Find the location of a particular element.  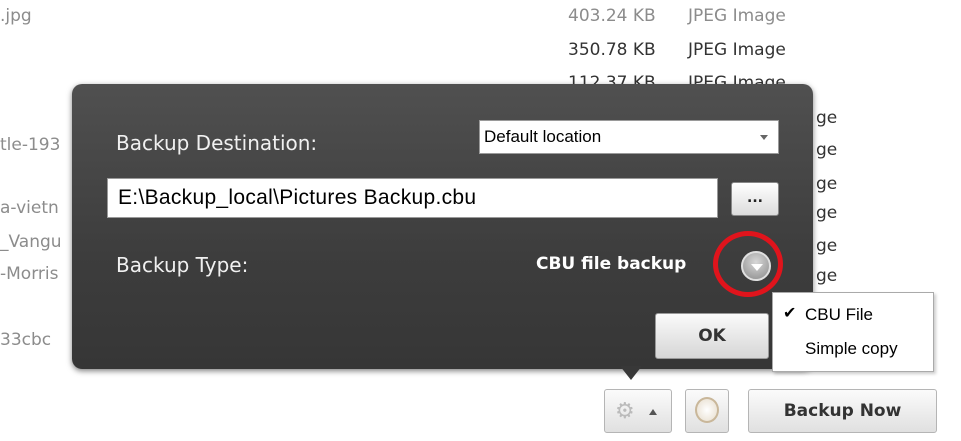

caret-up-icon is located at coordinates (653, 412).